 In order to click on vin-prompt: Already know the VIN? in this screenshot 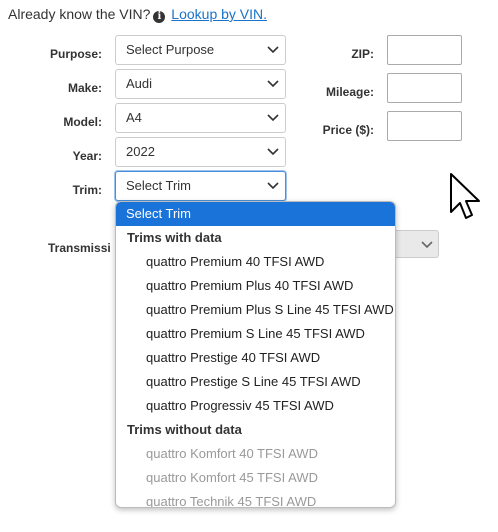, I will do `click(79, 14)`.